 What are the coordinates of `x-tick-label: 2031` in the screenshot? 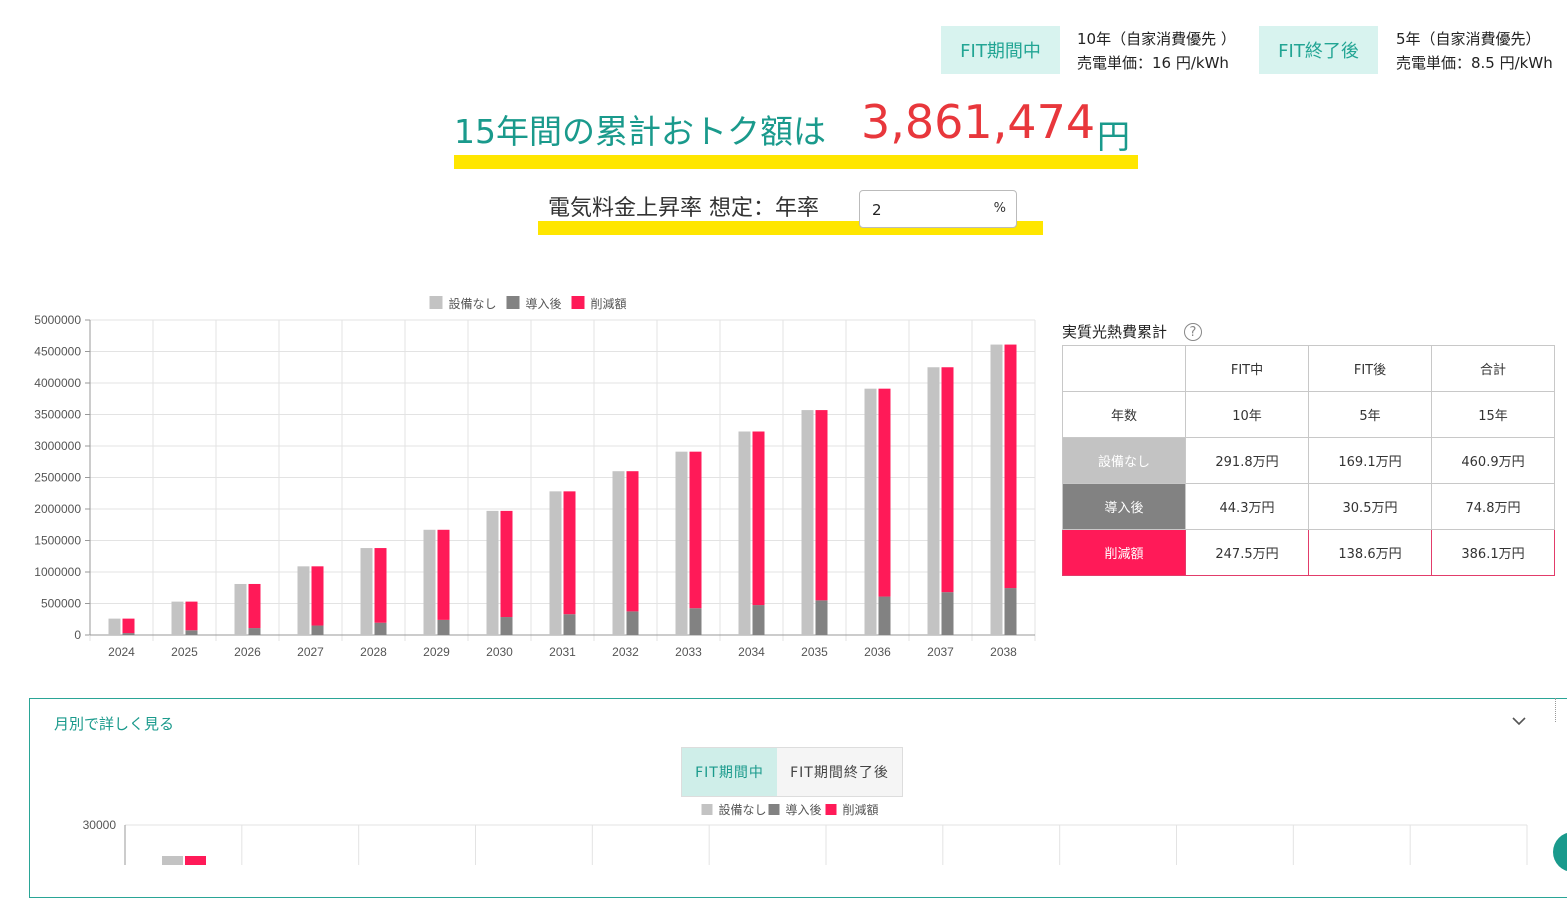 It's located at (562, 652).